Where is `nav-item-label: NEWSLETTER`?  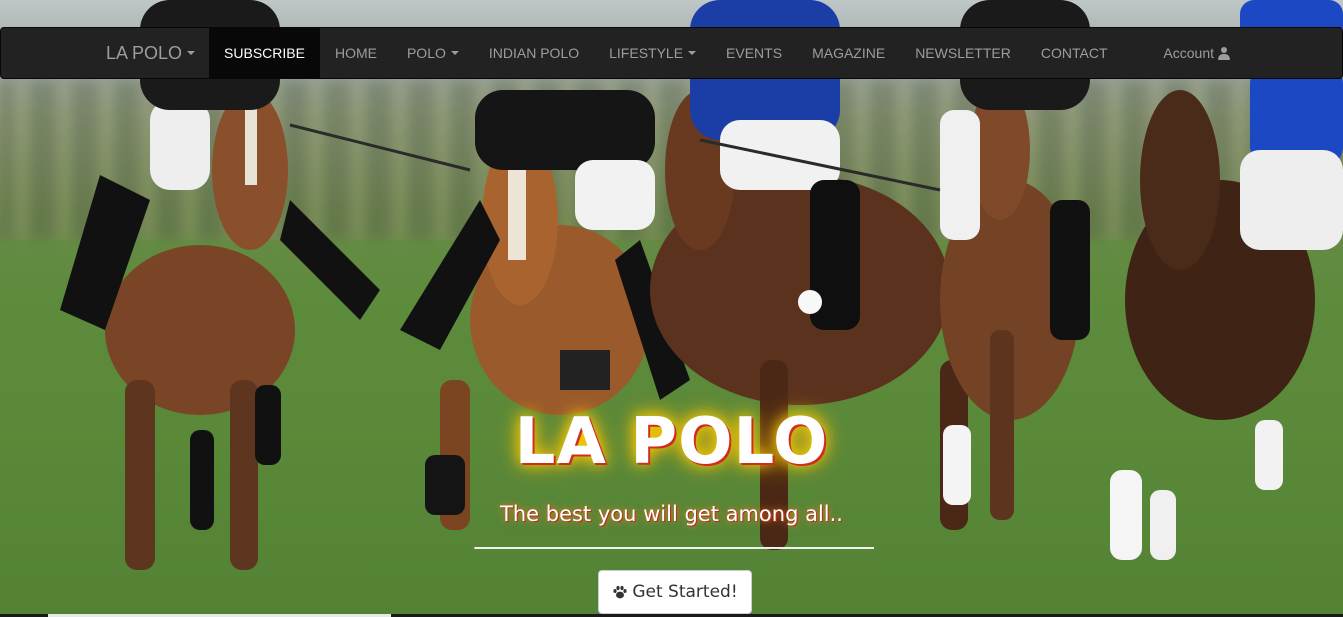
nav-item-label: NEWSLETTER is located at coordinates (963, 53).